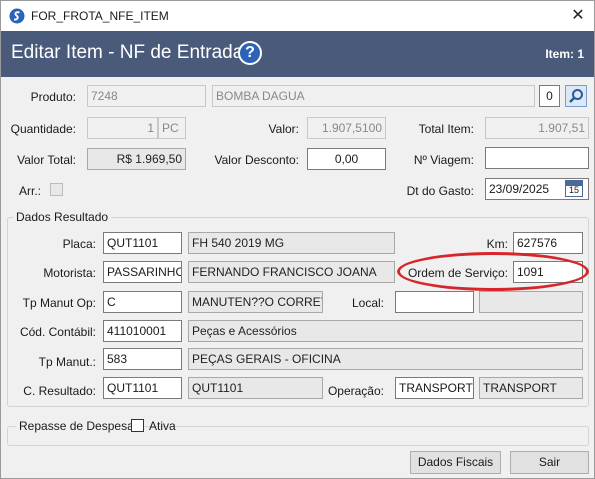  What do you see at coordinates (537, 128) in the screenshot?
I see `total-item-field: 1.907,51` at bounding box center [537, 128].